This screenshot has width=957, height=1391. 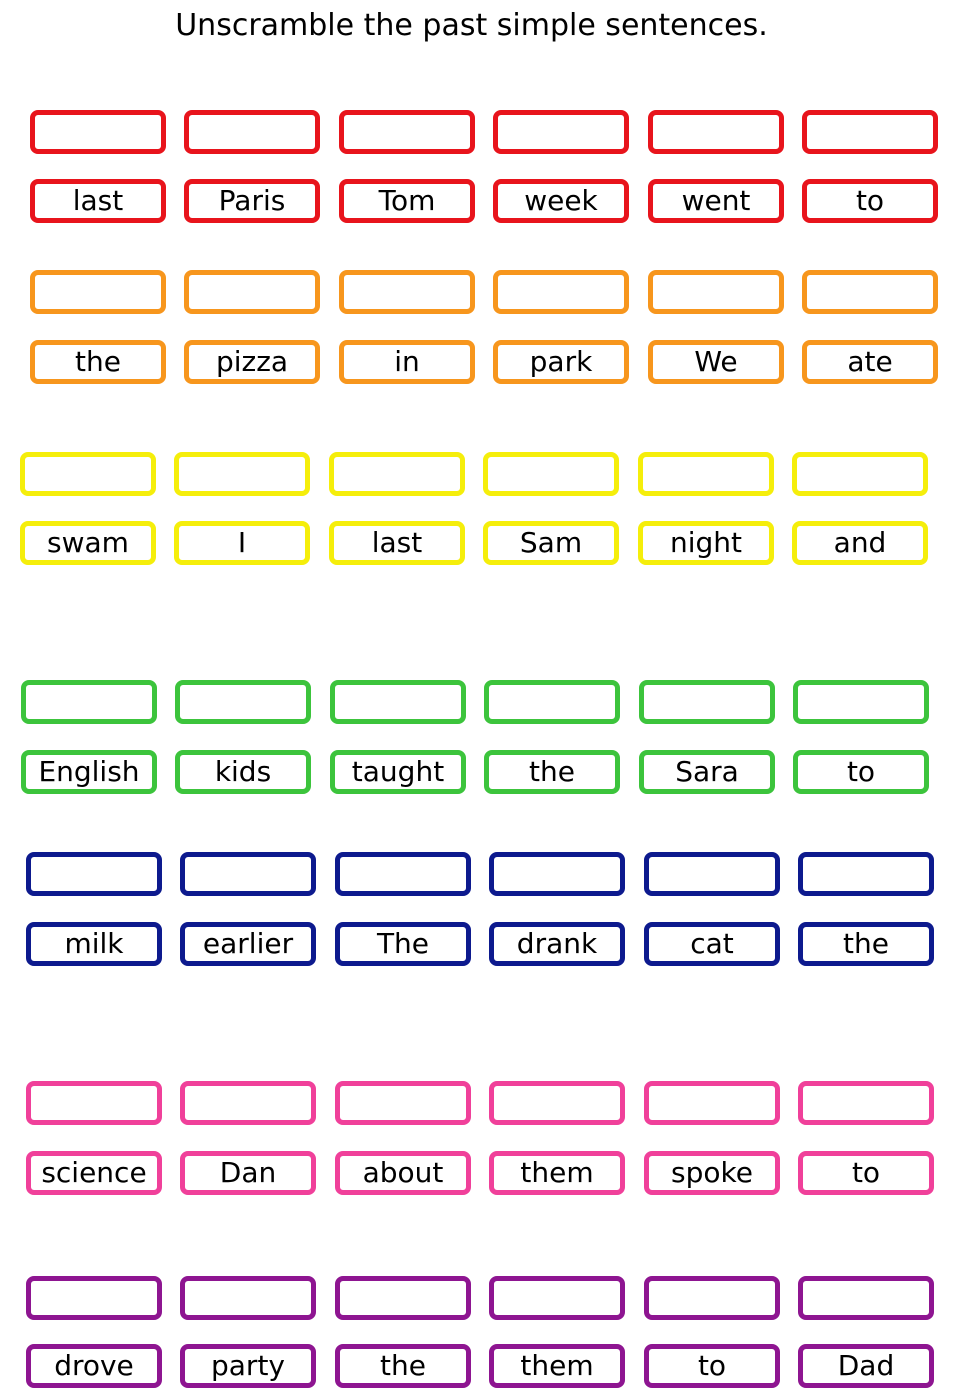 I want to click on word-tiles-row: swam Ilast Sam night and, so click(x=485, y=543).